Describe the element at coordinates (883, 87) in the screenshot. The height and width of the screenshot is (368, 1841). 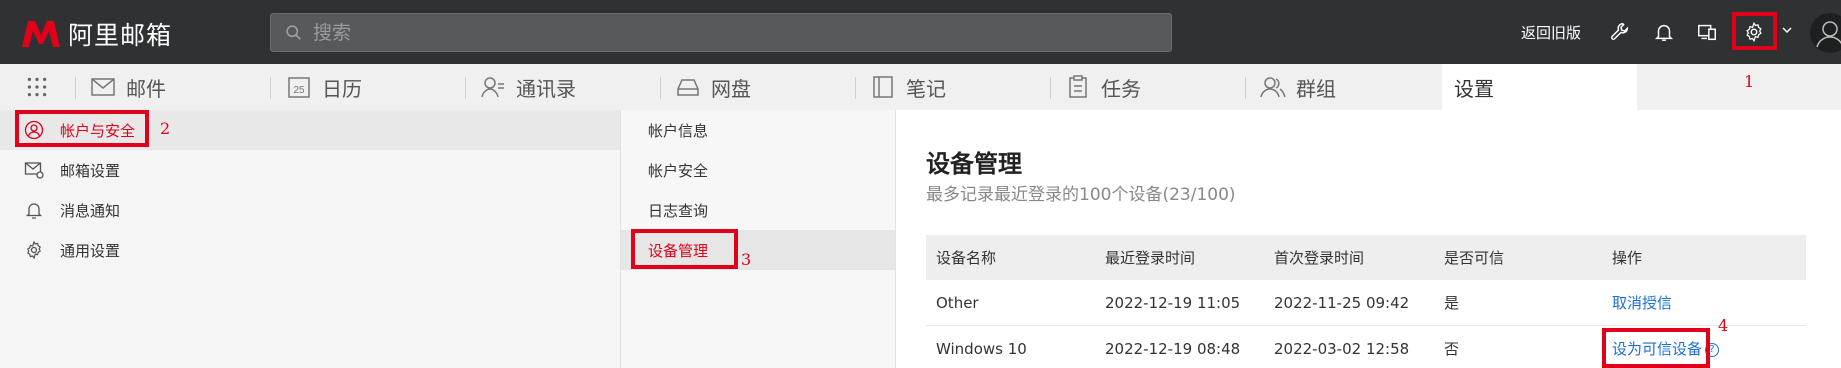
I see `notes-icon` at that location.